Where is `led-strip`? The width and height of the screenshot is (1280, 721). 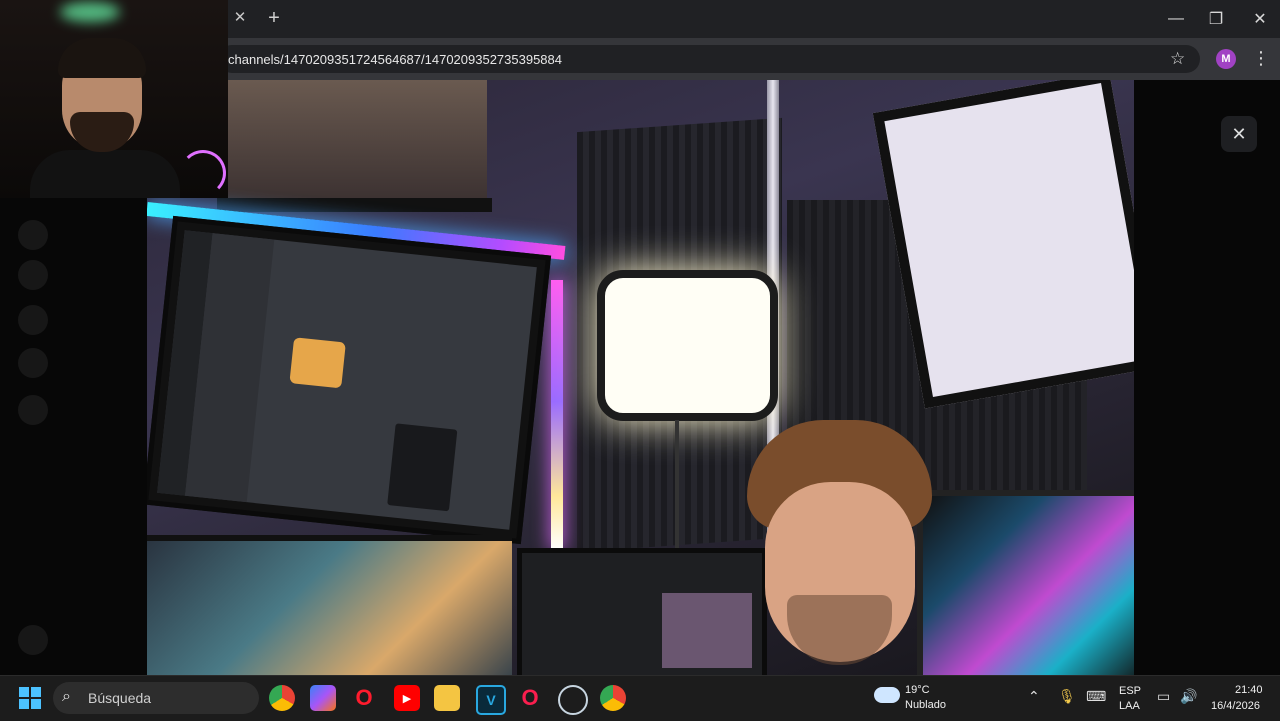 led-strip is located at coordinates (557, 415).